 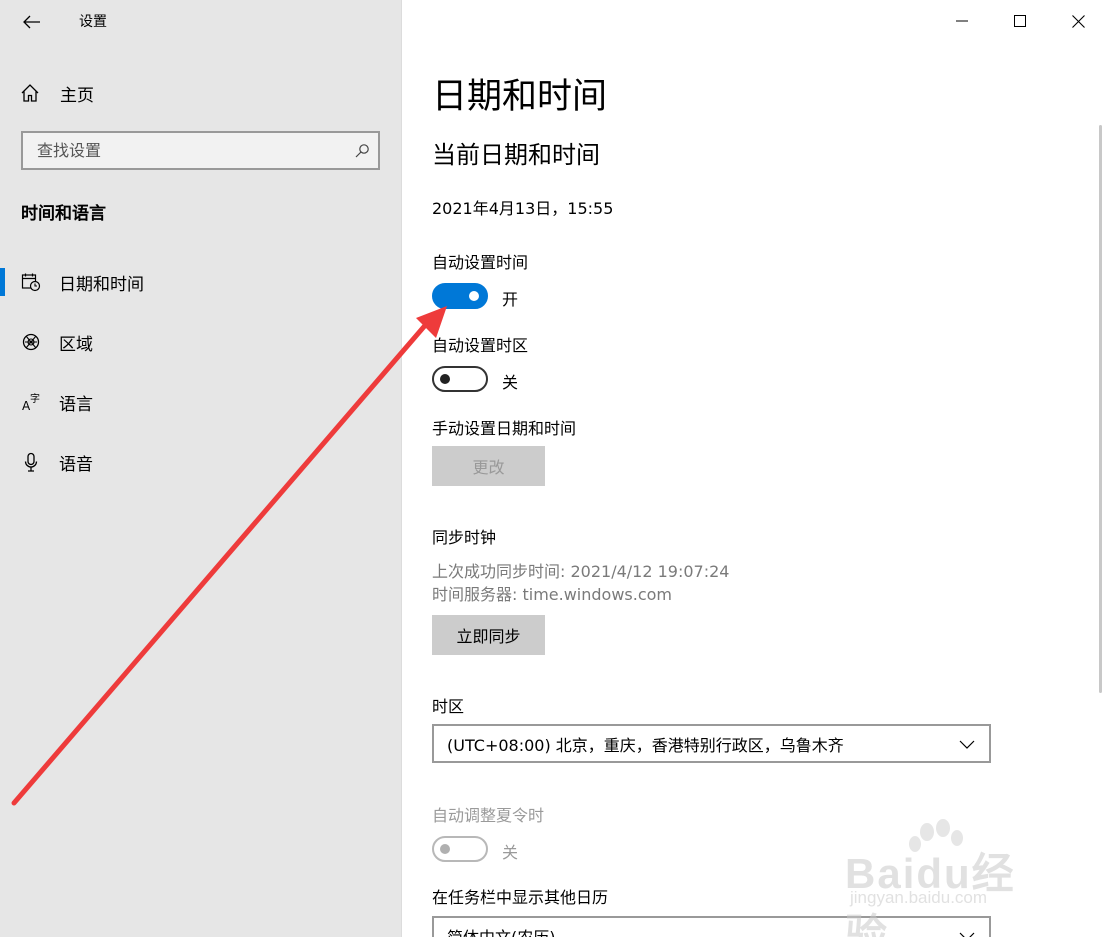 What do you see at coordinates (516, 155) in the screenshot?
I see `section-subtitle: 当前日期和时间` at bounding box center [516, 155].